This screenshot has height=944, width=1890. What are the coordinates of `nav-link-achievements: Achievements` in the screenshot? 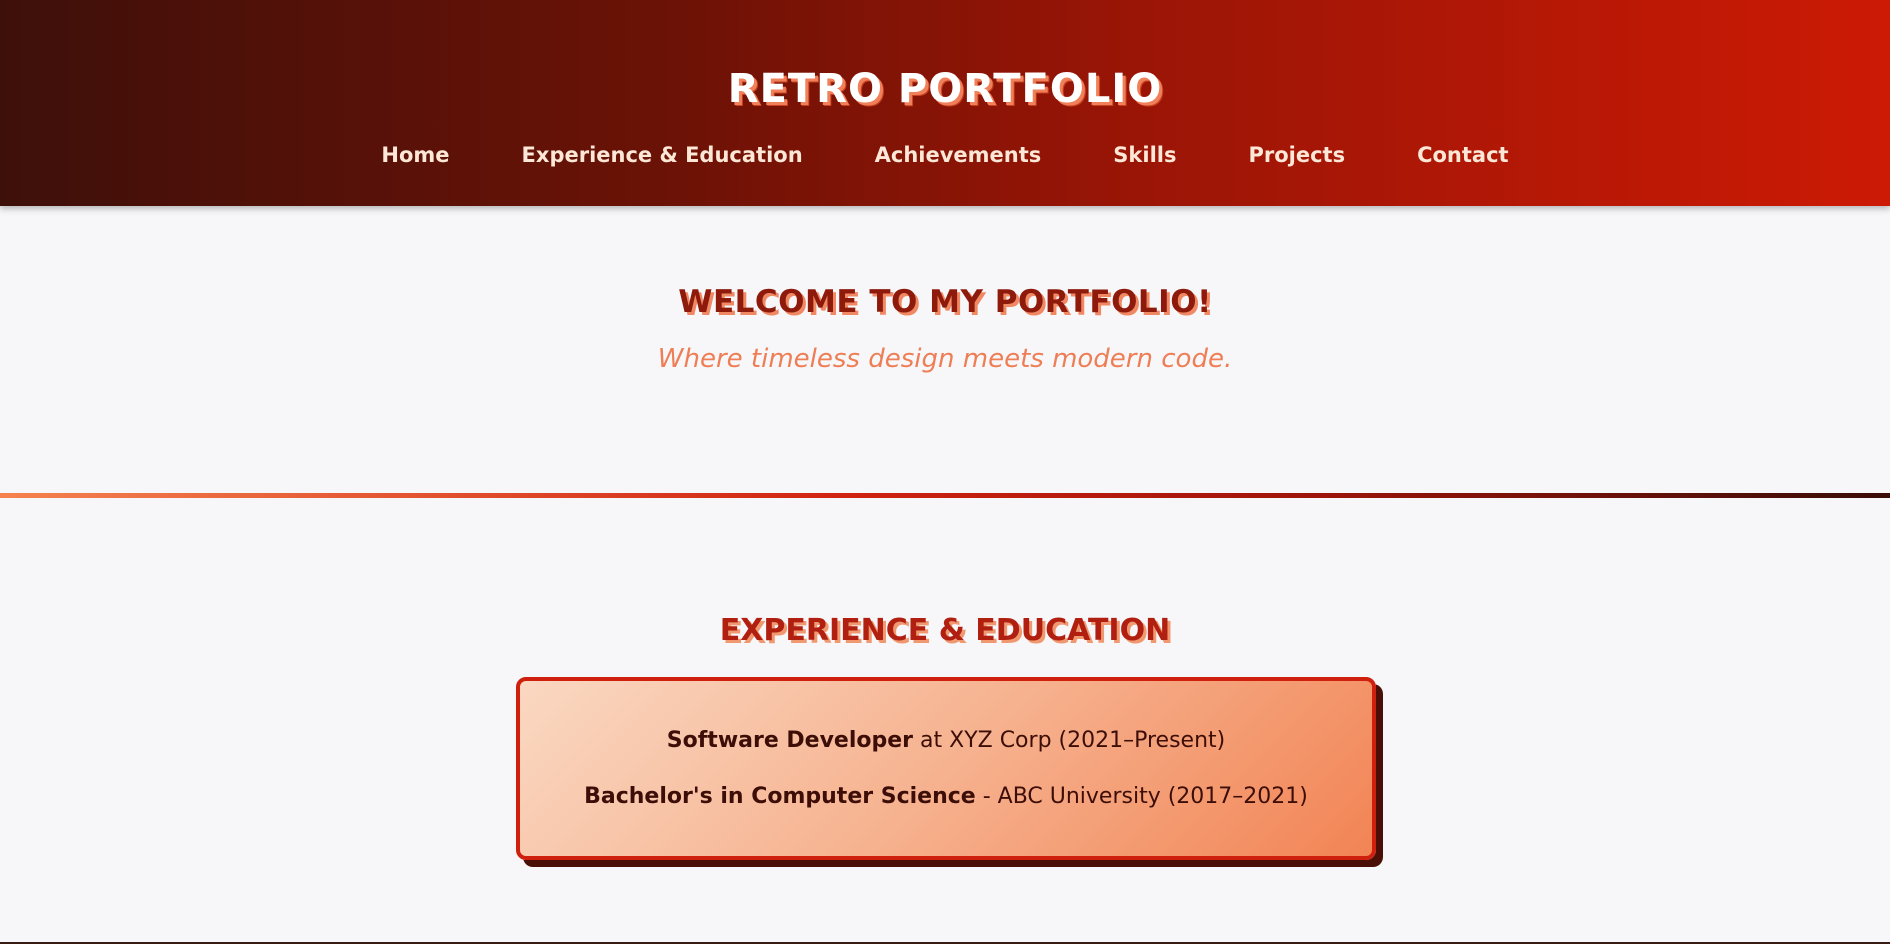 It's located at (958, 155).